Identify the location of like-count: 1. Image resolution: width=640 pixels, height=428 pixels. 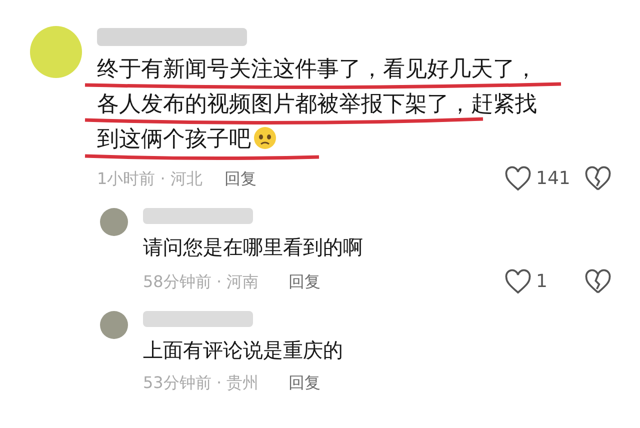
(542, 282).